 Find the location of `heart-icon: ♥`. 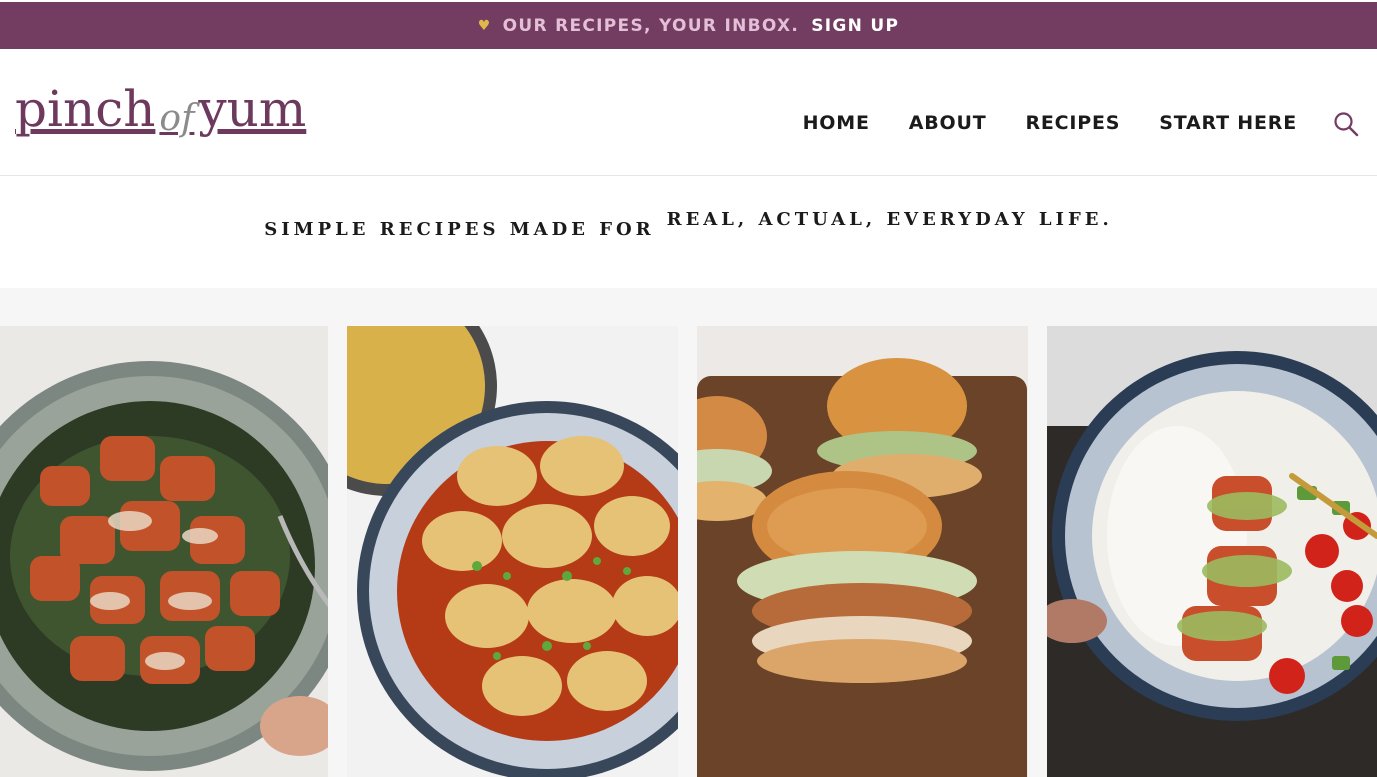

heart-icon: ♥ is located at coordinates (484, 25).